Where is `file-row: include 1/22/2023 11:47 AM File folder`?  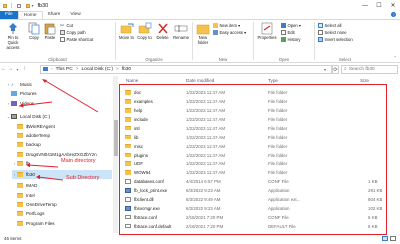
file-row: include 1/22/2023 11:47 AM File folder is located at coordinates (255, 120).